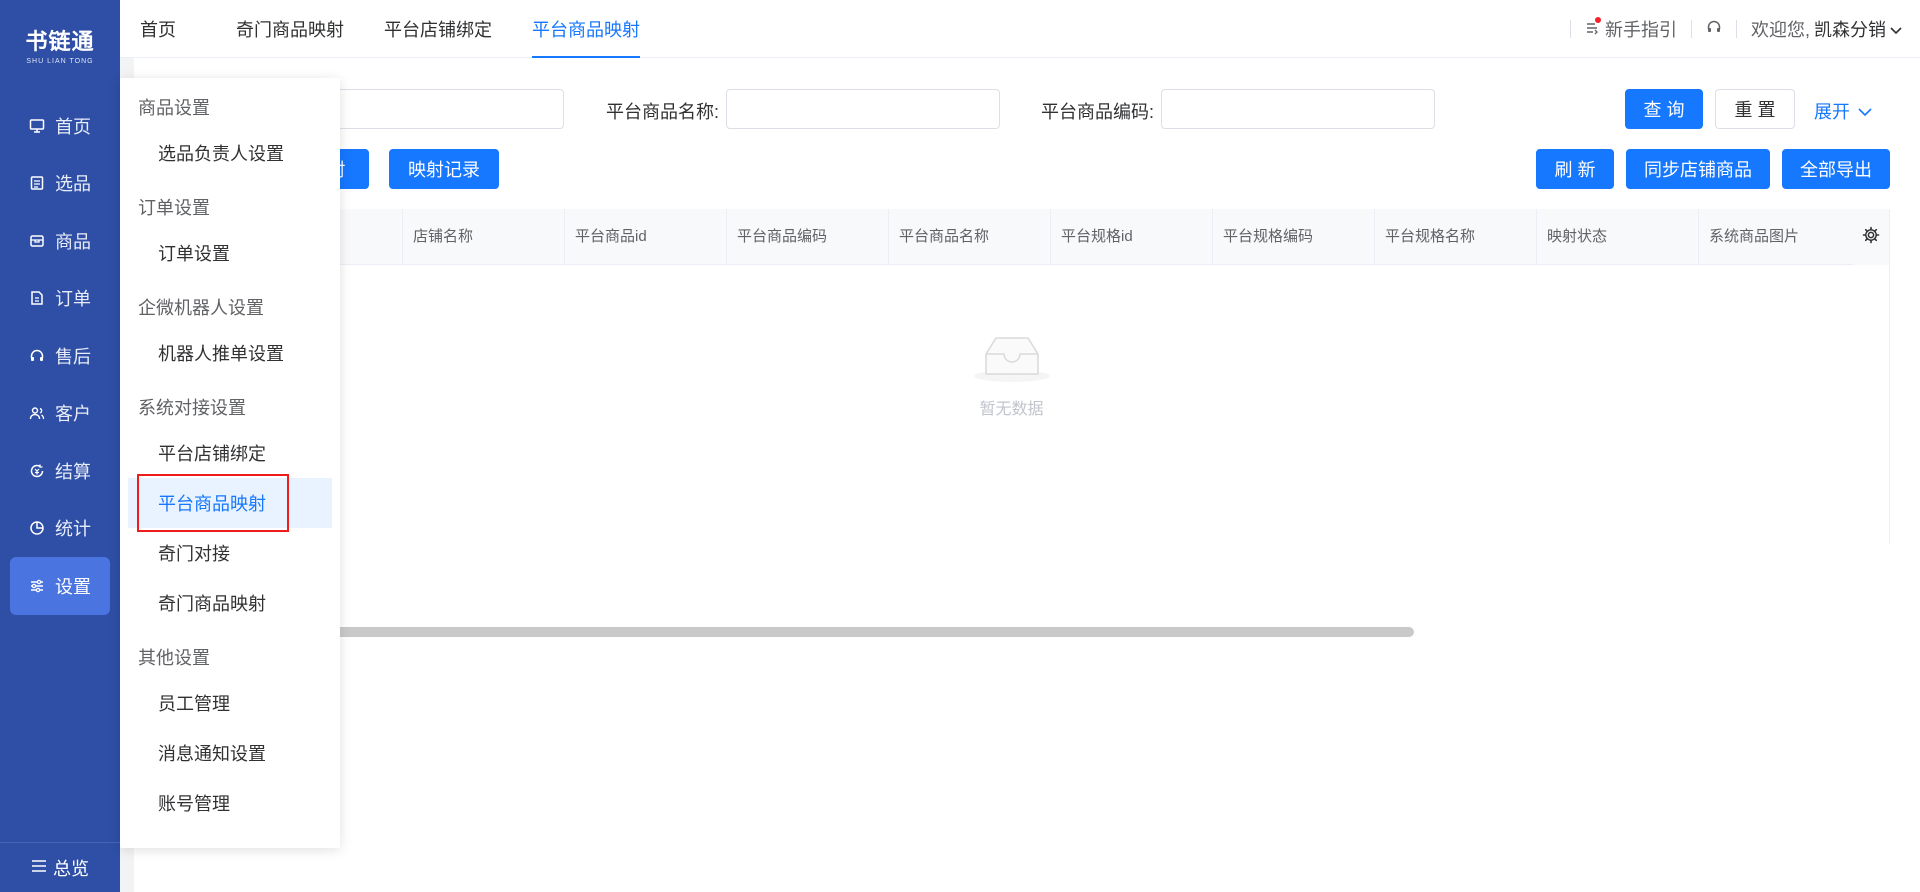 The height and width of the screenshot is (892, 1920). I want to click on user-name: 凯森分销, so click(1850, 30).